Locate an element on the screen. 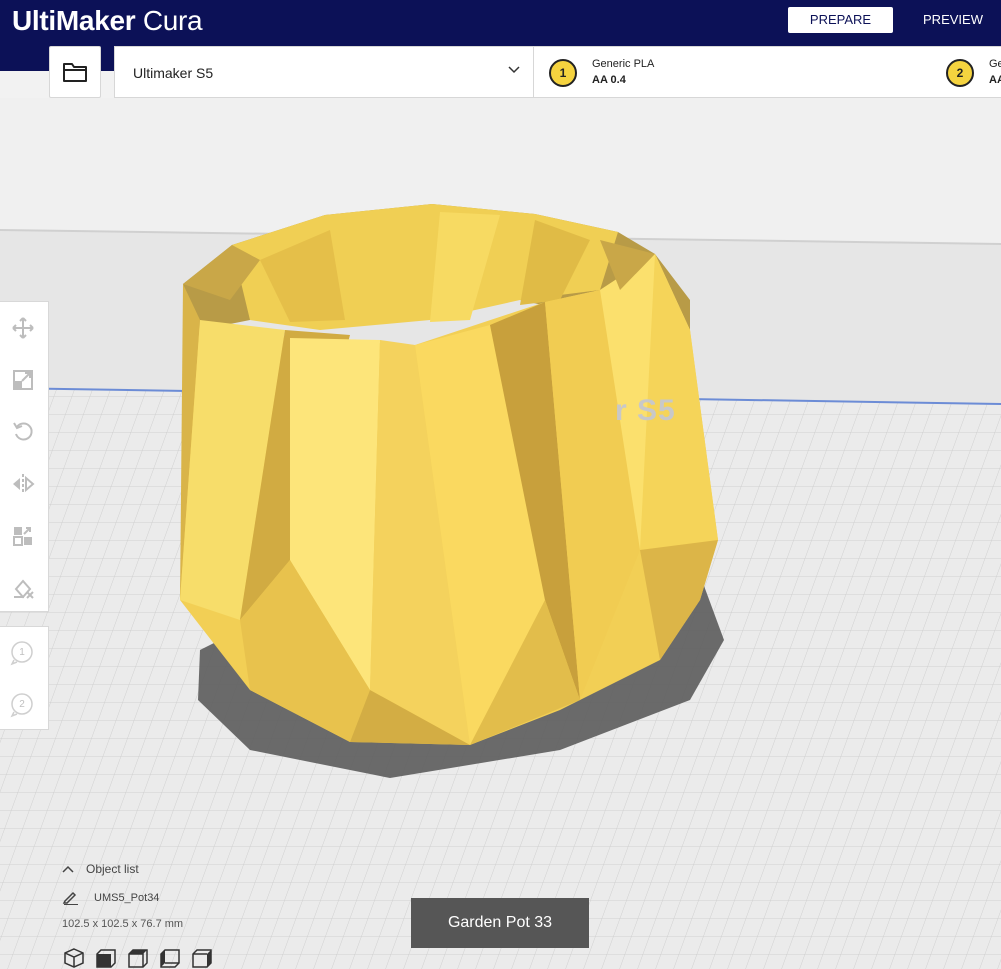 The image size is (1001, 969). scale-tool is located at coordinates (23, 380).